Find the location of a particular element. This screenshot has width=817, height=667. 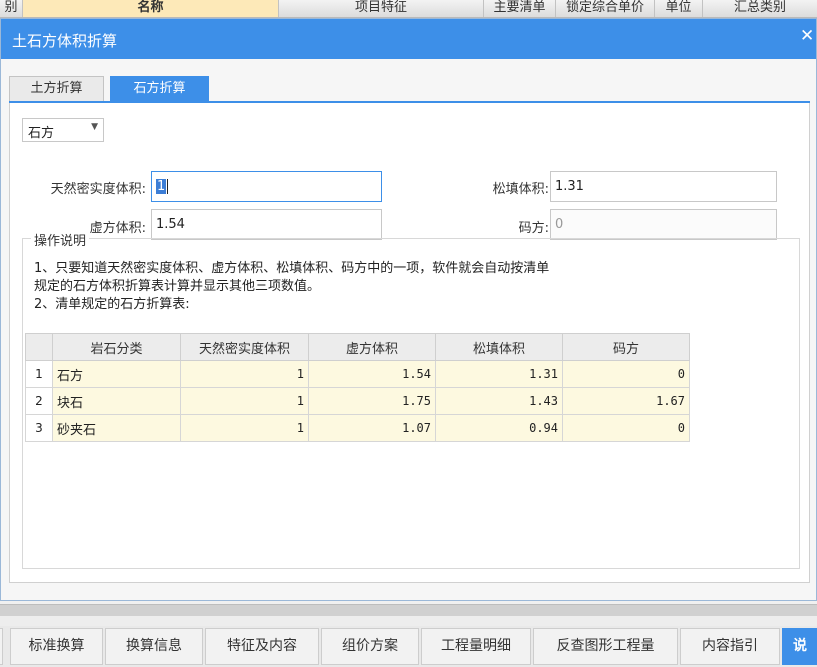

chevron-down-icon: ▼ is located at coordinates (94, 127).